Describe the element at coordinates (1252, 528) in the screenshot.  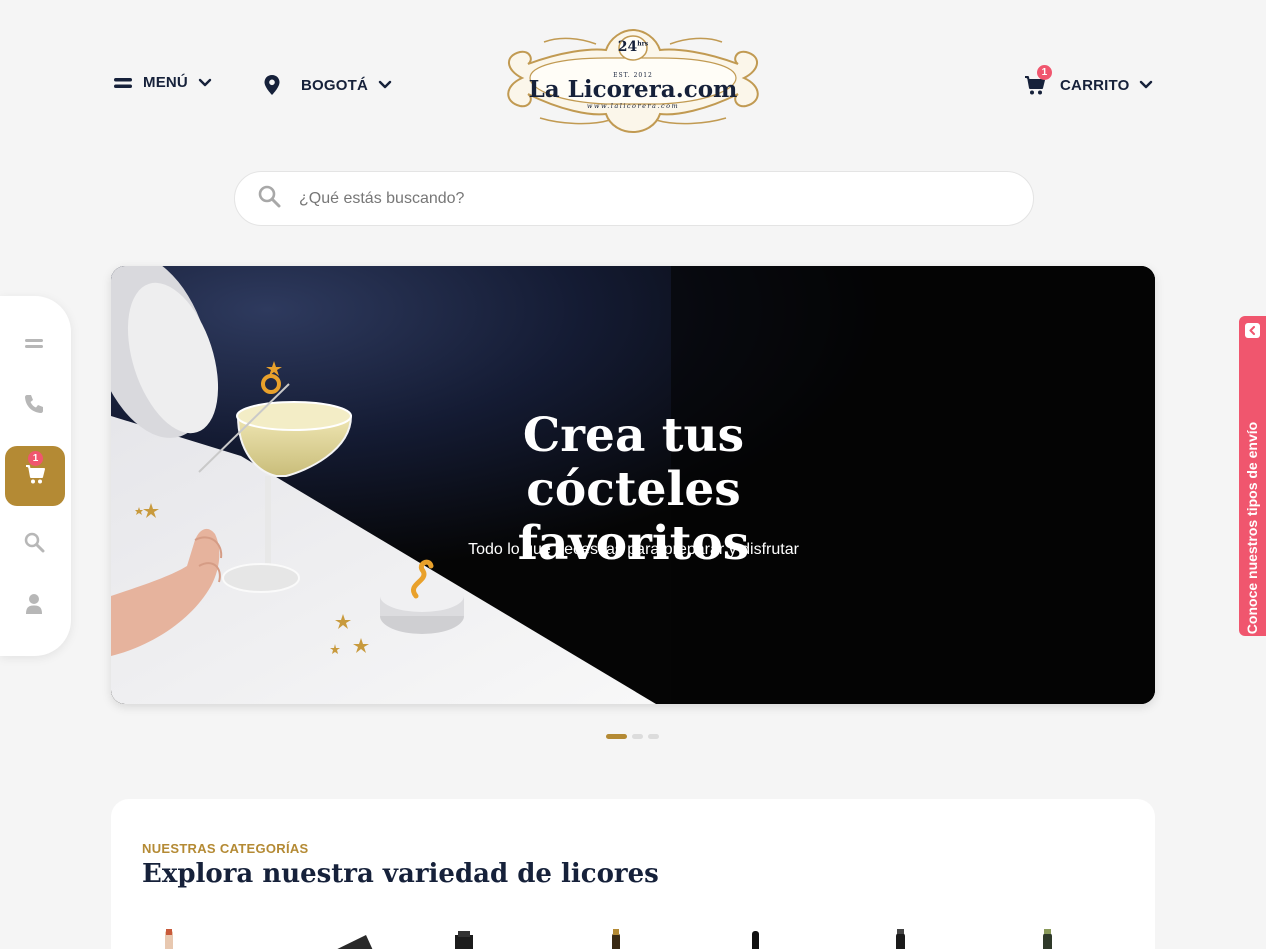
I see `shipping-types-label: Conoce nuestros tipos de envío` at that location.